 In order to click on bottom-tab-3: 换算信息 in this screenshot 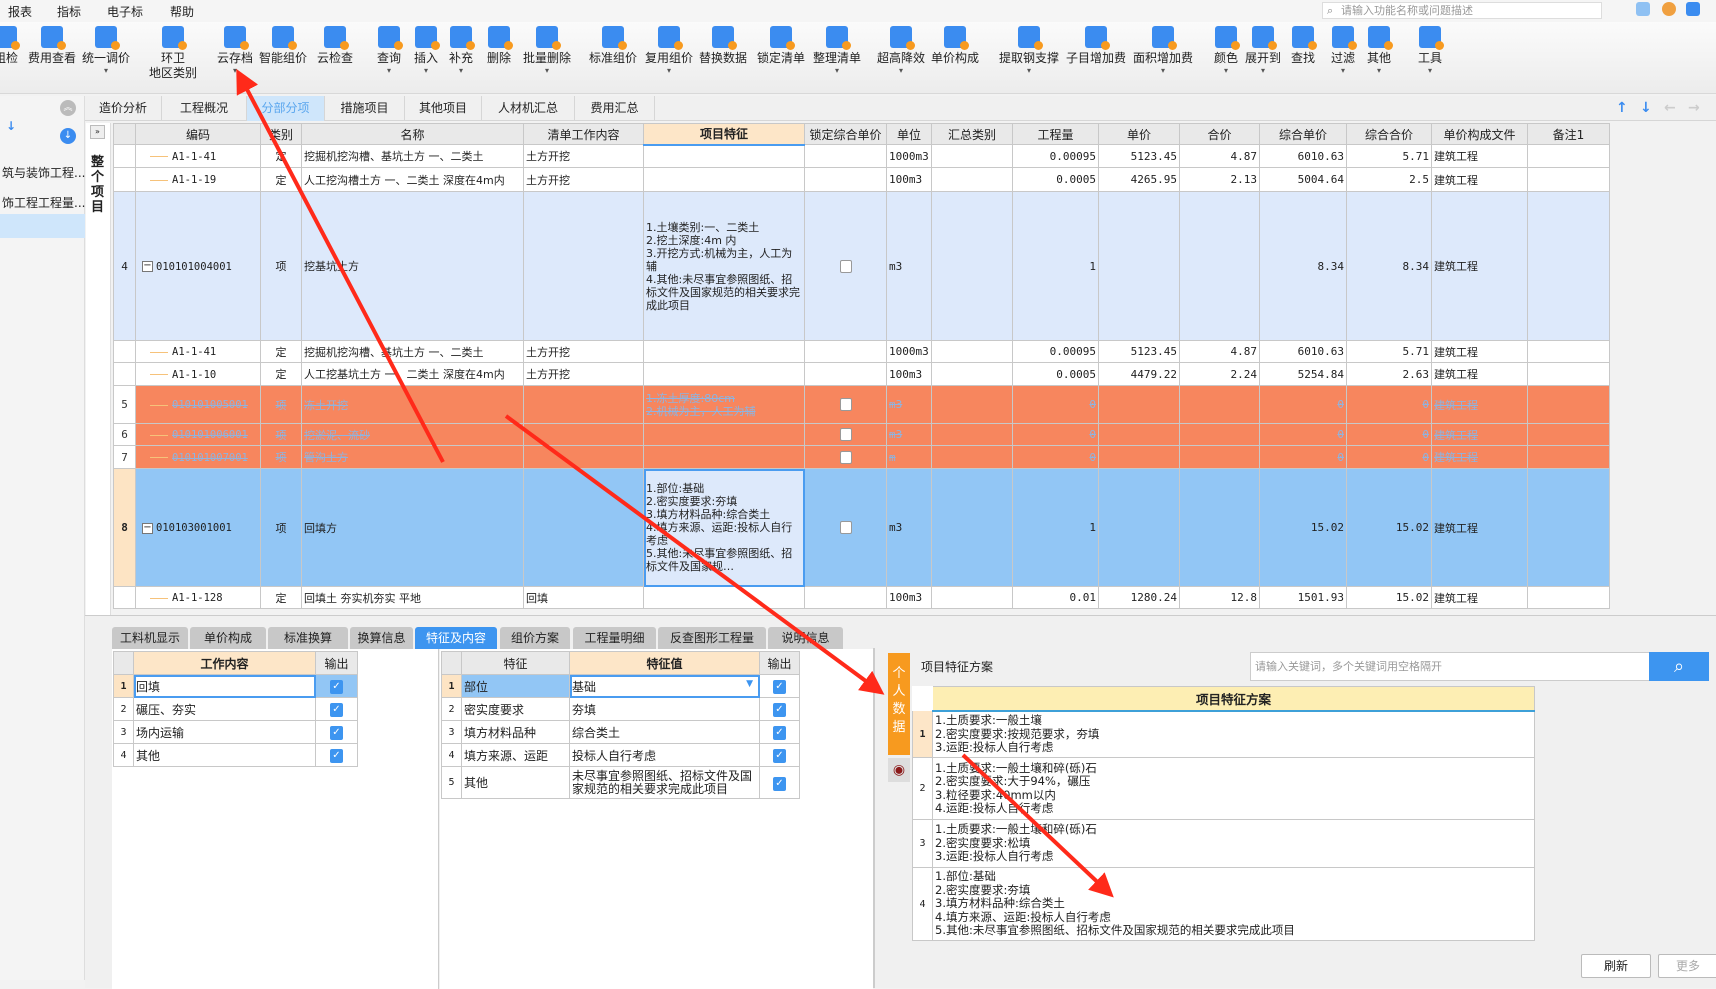, I will do `click(381, 638)`.